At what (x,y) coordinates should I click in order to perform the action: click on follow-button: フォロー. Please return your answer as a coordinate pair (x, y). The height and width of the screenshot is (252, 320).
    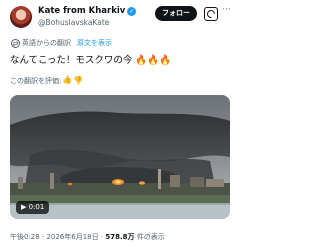
    Looking at the image, I should click on (176, 13).